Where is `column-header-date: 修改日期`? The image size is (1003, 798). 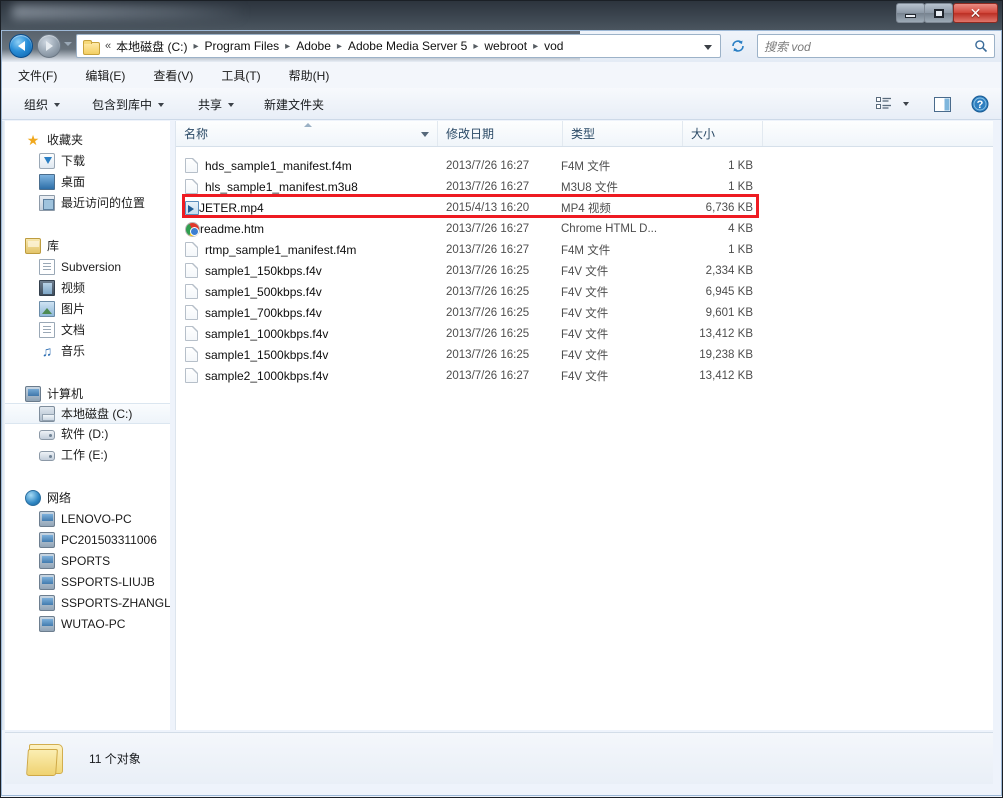
column-header-date: 修改日期 is located at coordinates (500, 133).